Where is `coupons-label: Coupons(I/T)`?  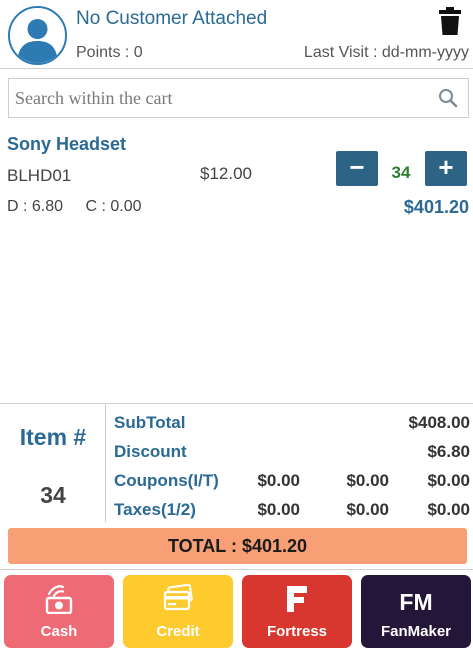 coupons-label: Coupons(I/T) is located at coordinates (166, 480).